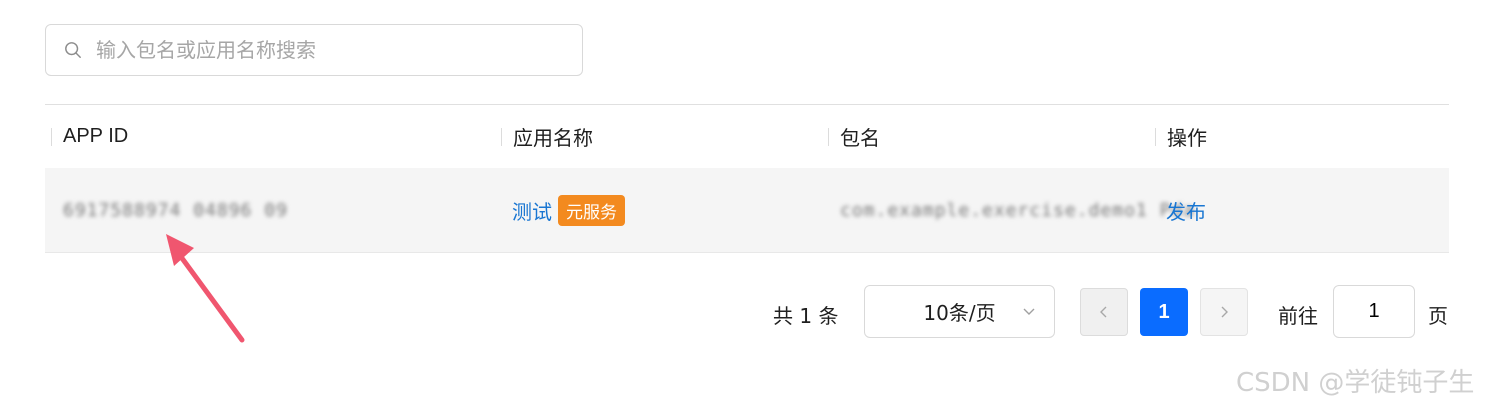 This screenshot has width=1490, height=405. I want to click on service-type-badge: 元服务, so click(591, 210).